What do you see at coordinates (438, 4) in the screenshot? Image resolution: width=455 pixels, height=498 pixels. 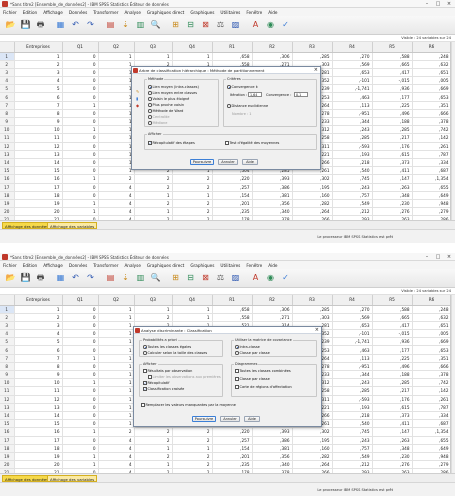 I see `maximize-button: □` at bounding box center [438, 4].